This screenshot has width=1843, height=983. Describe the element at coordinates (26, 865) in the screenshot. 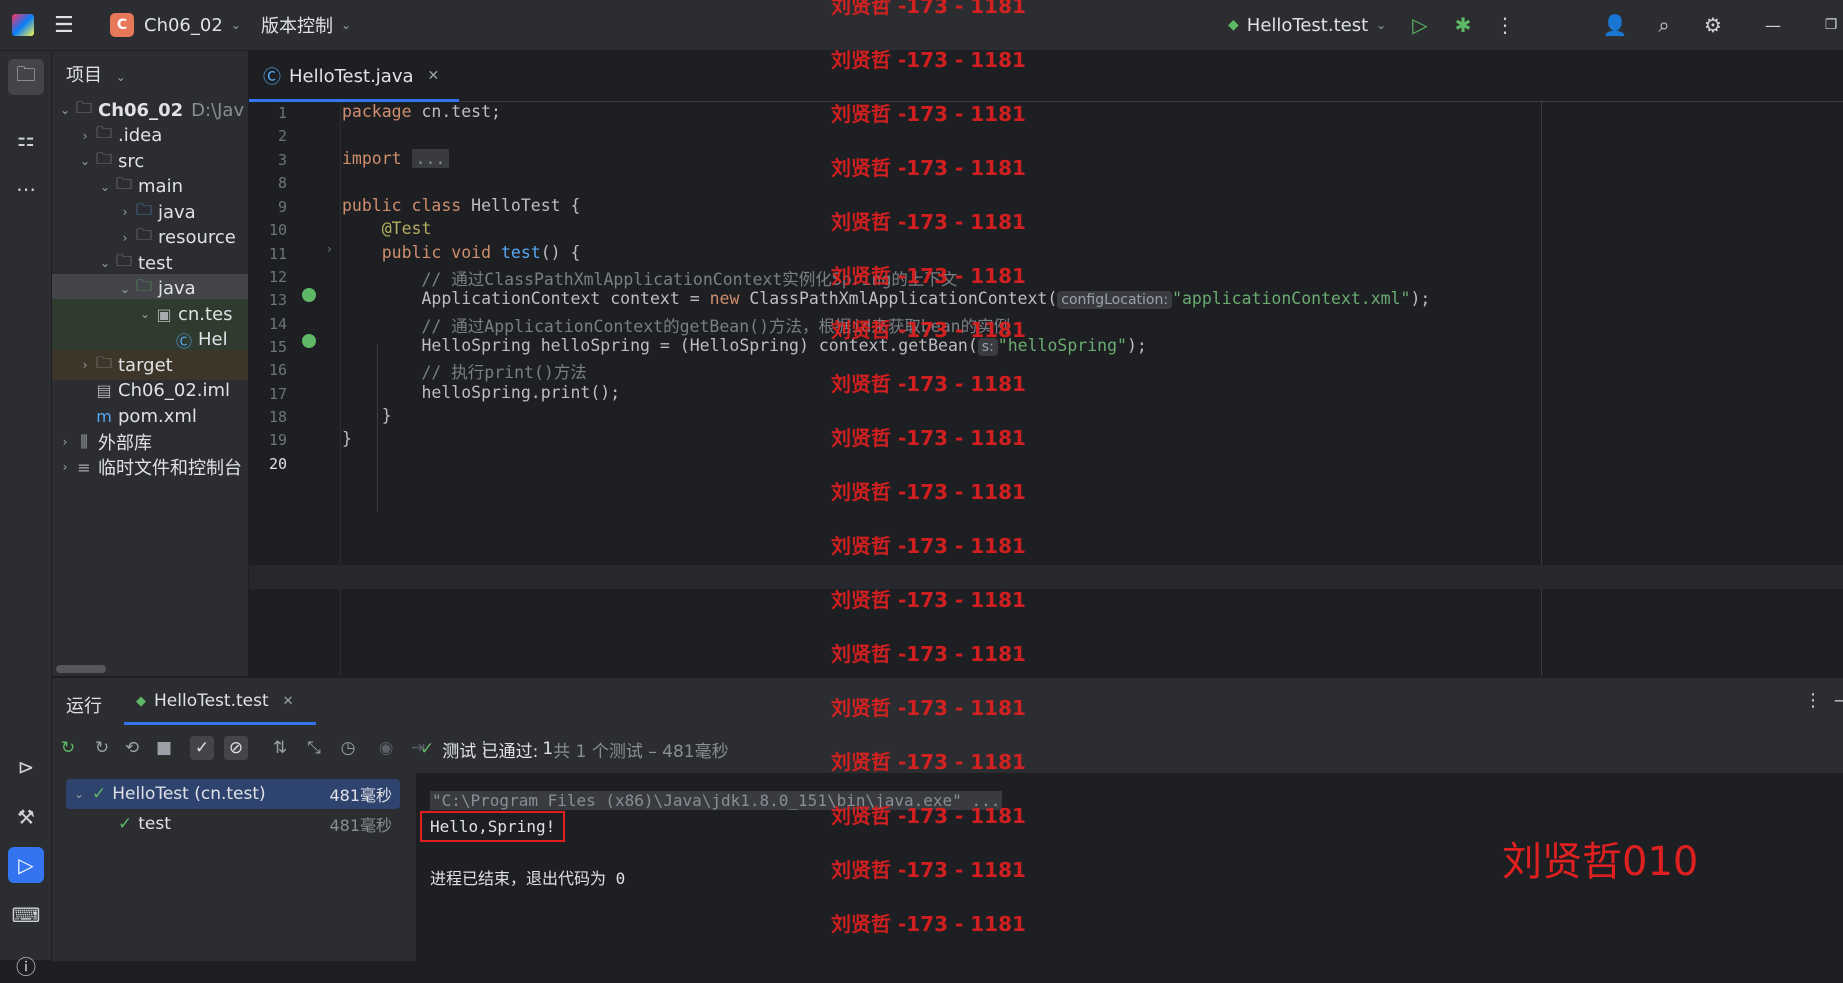

I see `run-tool-icon: ▷` at that location.